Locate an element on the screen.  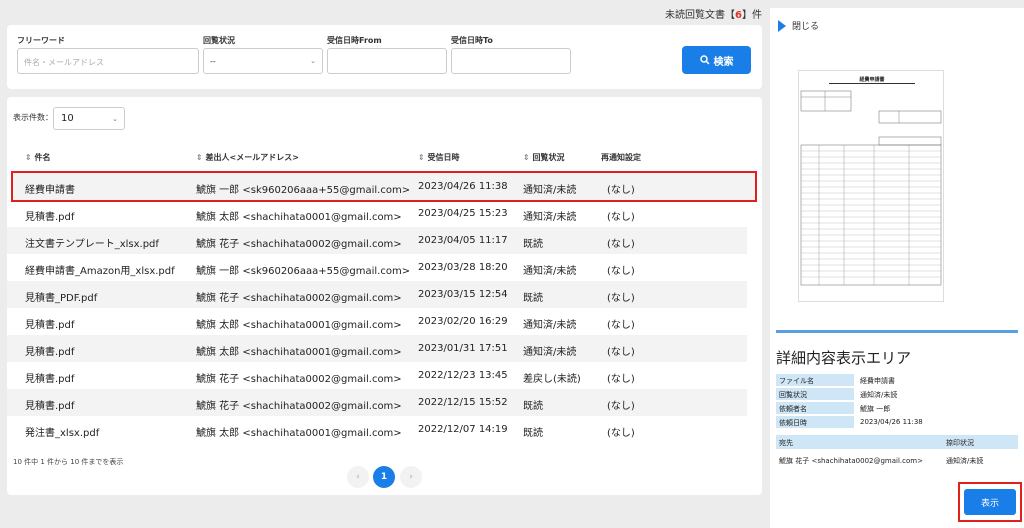
prev-page-button: ‹ is located at coordinates (358, 477).